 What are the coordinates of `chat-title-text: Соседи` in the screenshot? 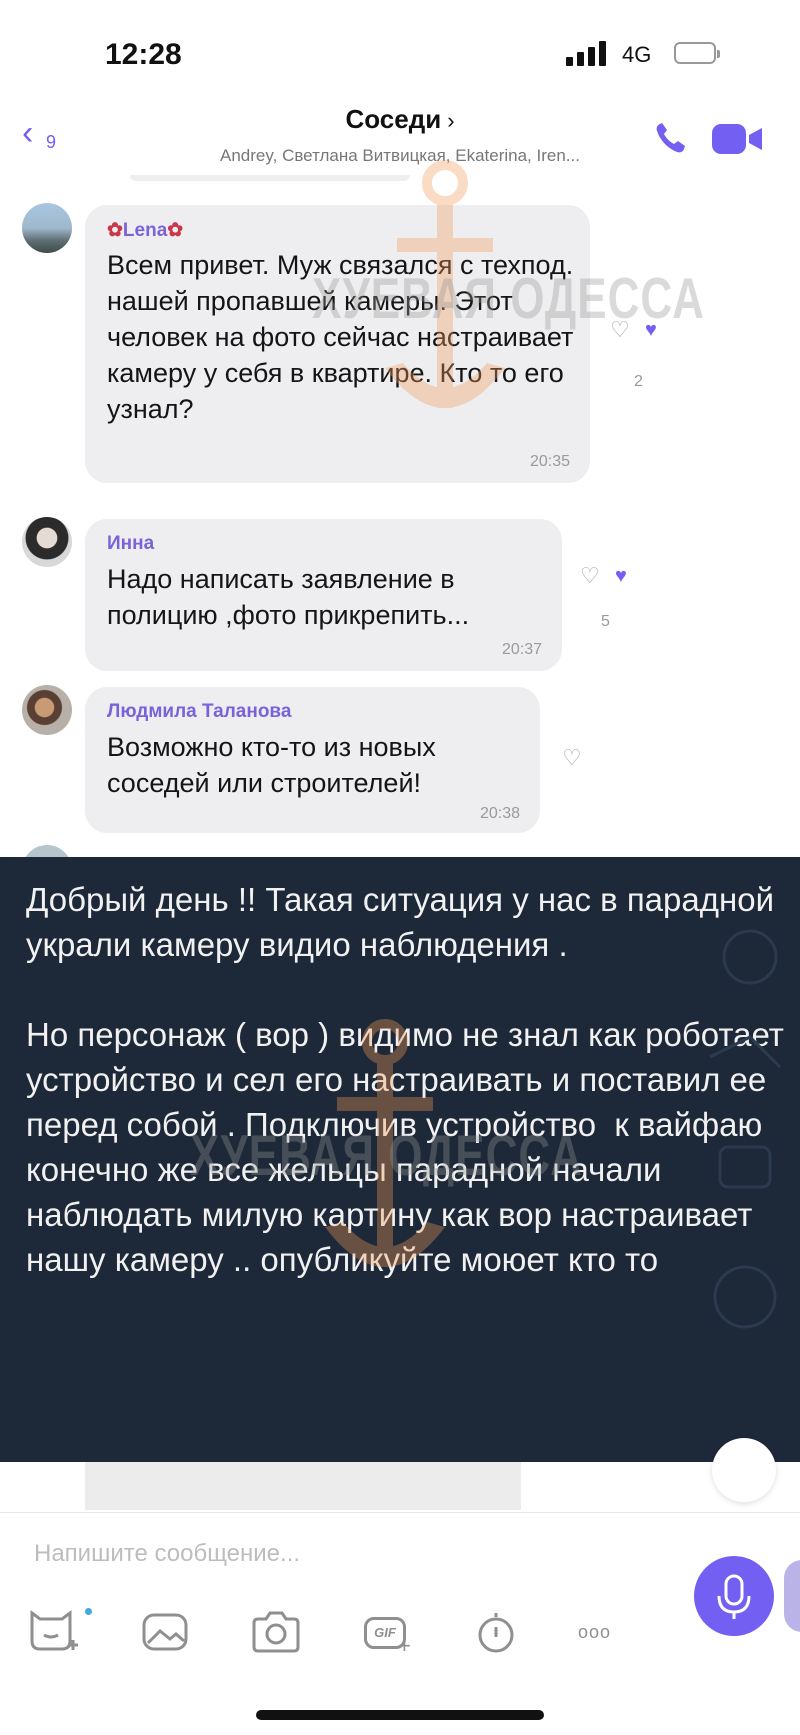 It's located at (393, 119).